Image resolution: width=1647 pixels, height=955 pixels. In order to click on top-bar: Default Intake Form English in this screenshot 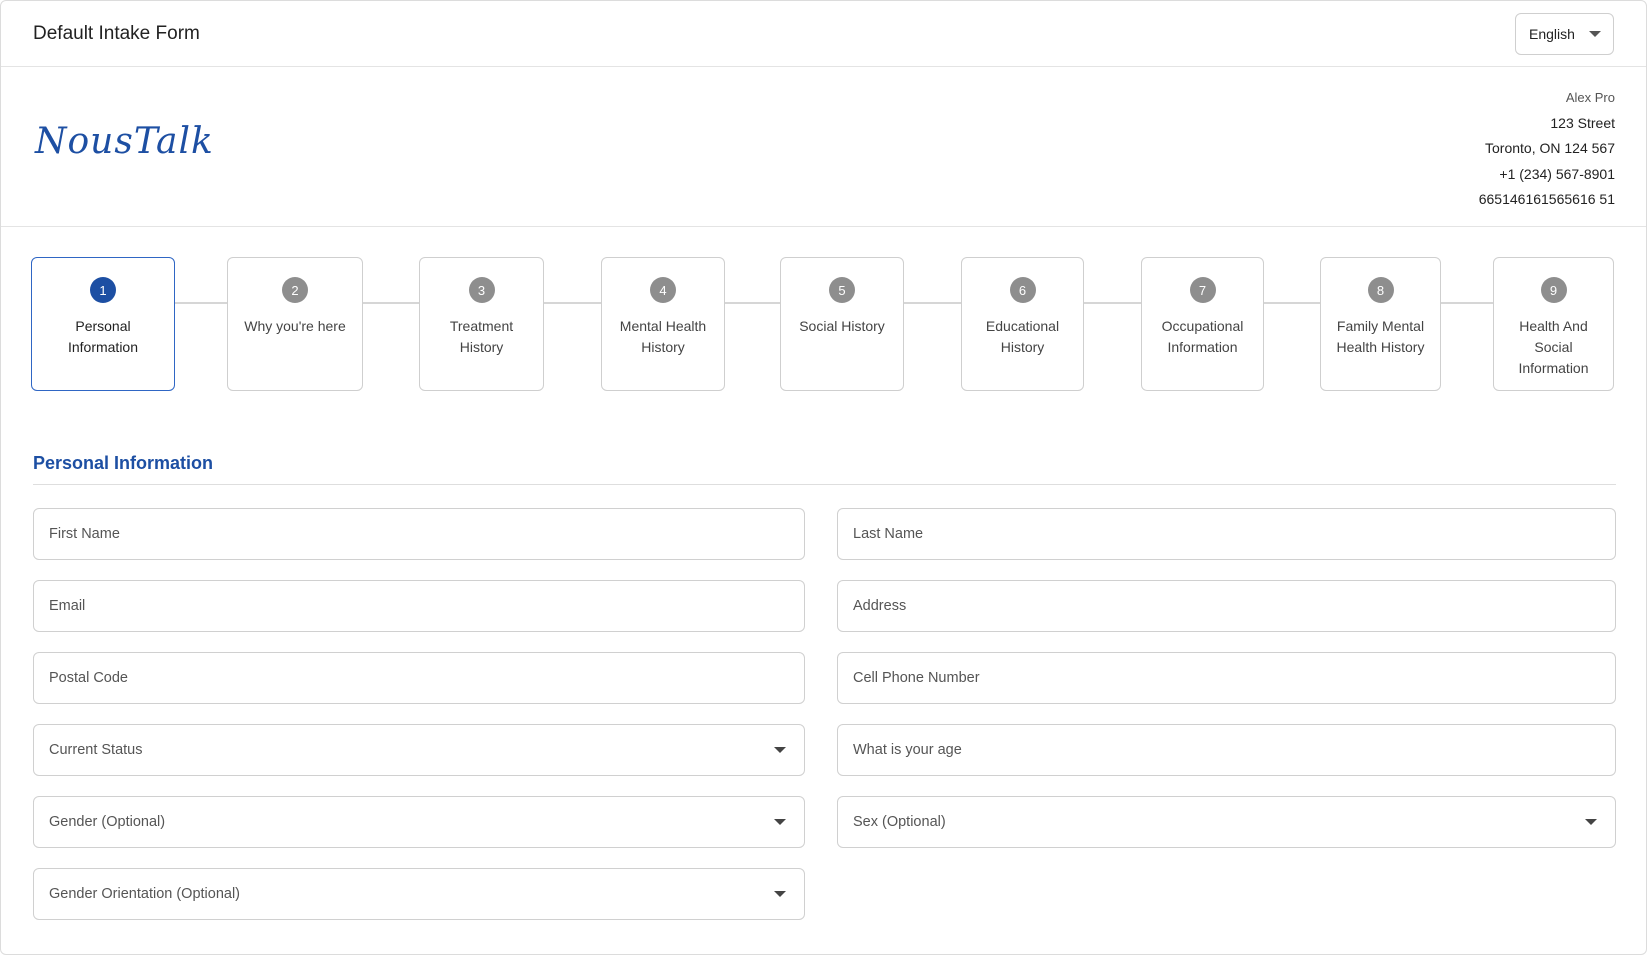, I will do `click(823, 34)`.